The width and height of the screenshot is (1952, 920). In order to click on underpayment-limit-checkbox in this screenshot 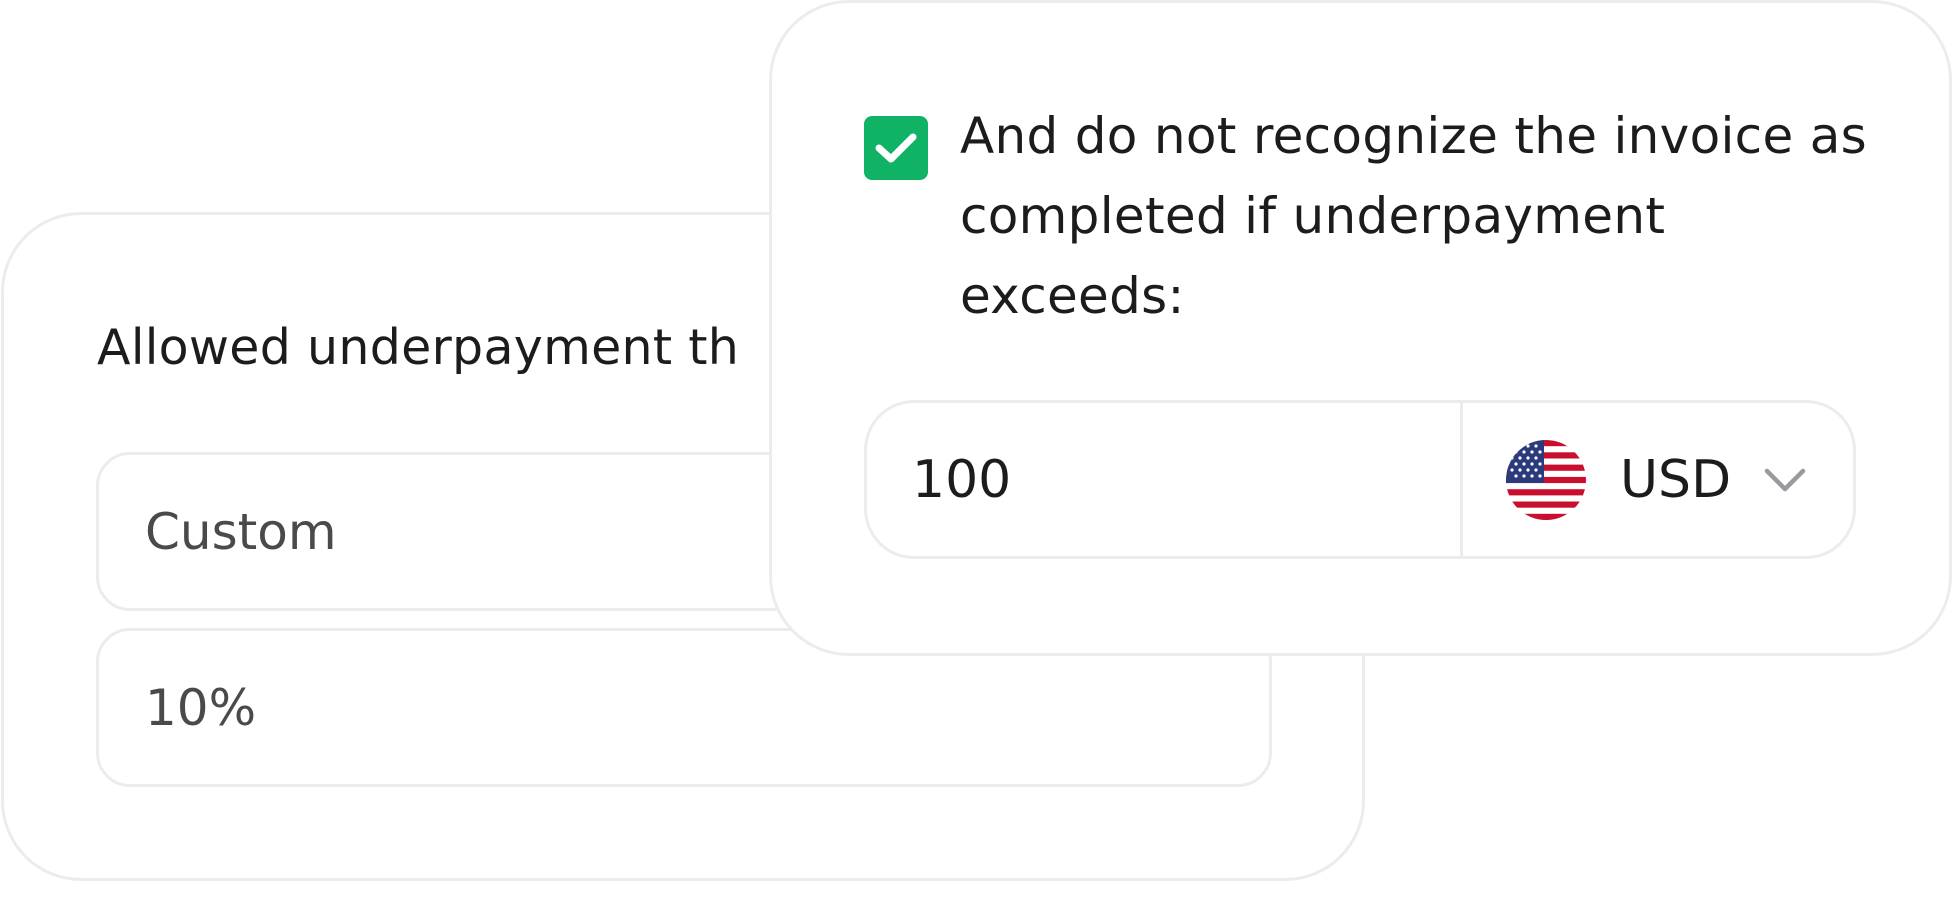, I will do `click(896, 148)`.